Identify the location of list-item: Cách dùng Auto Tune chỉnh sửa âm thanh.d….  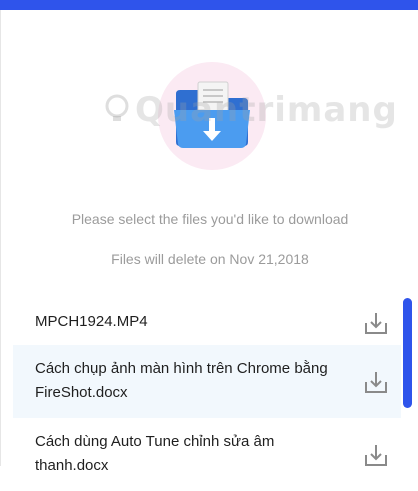
(207, 454).